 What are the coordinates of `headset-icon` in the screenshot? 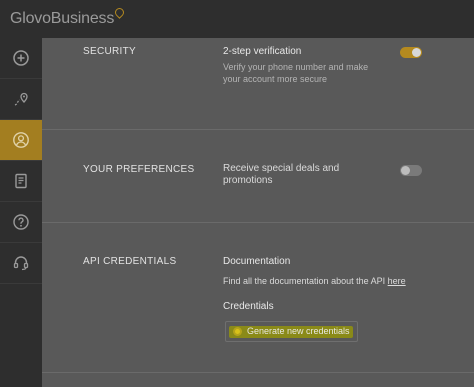 It's located at (21, 263).